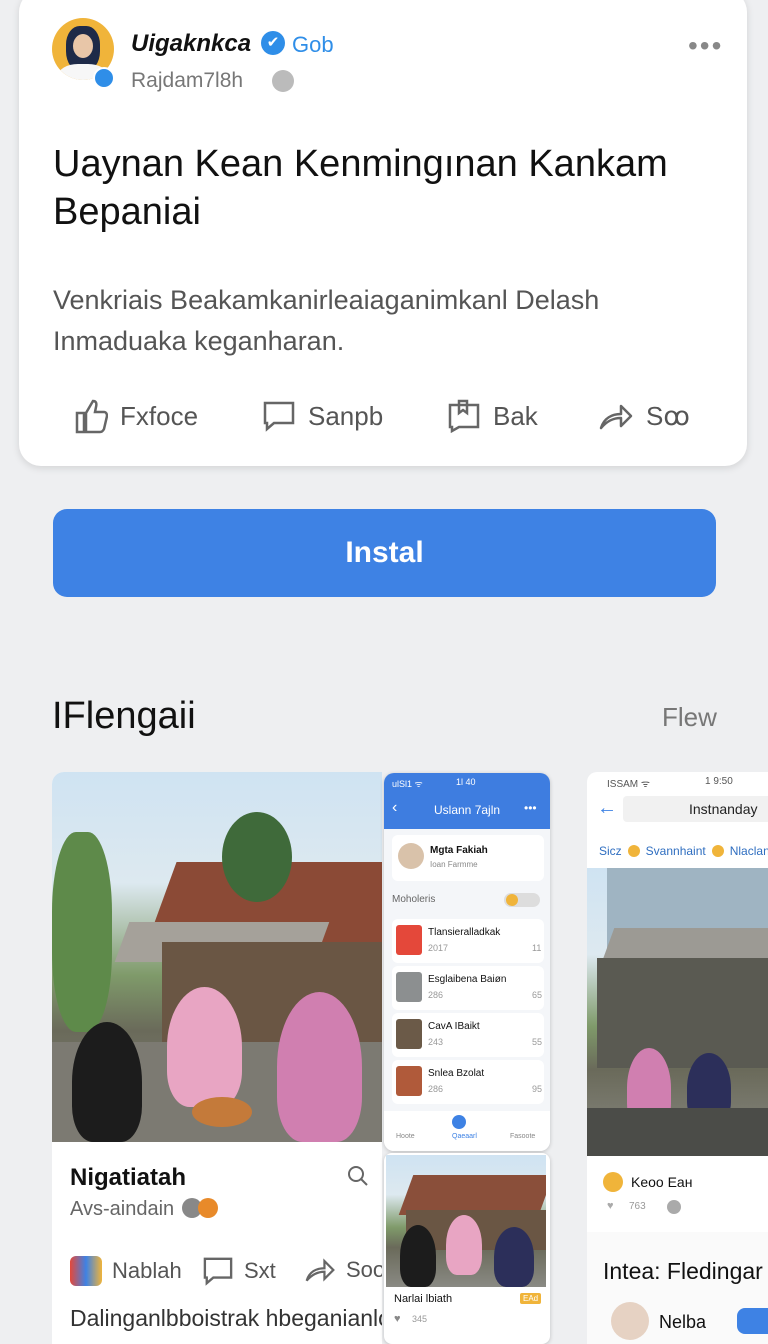 The width and height of the screenshot is (768, 1344). Describe the element at coordinates (407, 784) in the screenshot. I see `status-bar: ulSl1 ᯤ` at that location.